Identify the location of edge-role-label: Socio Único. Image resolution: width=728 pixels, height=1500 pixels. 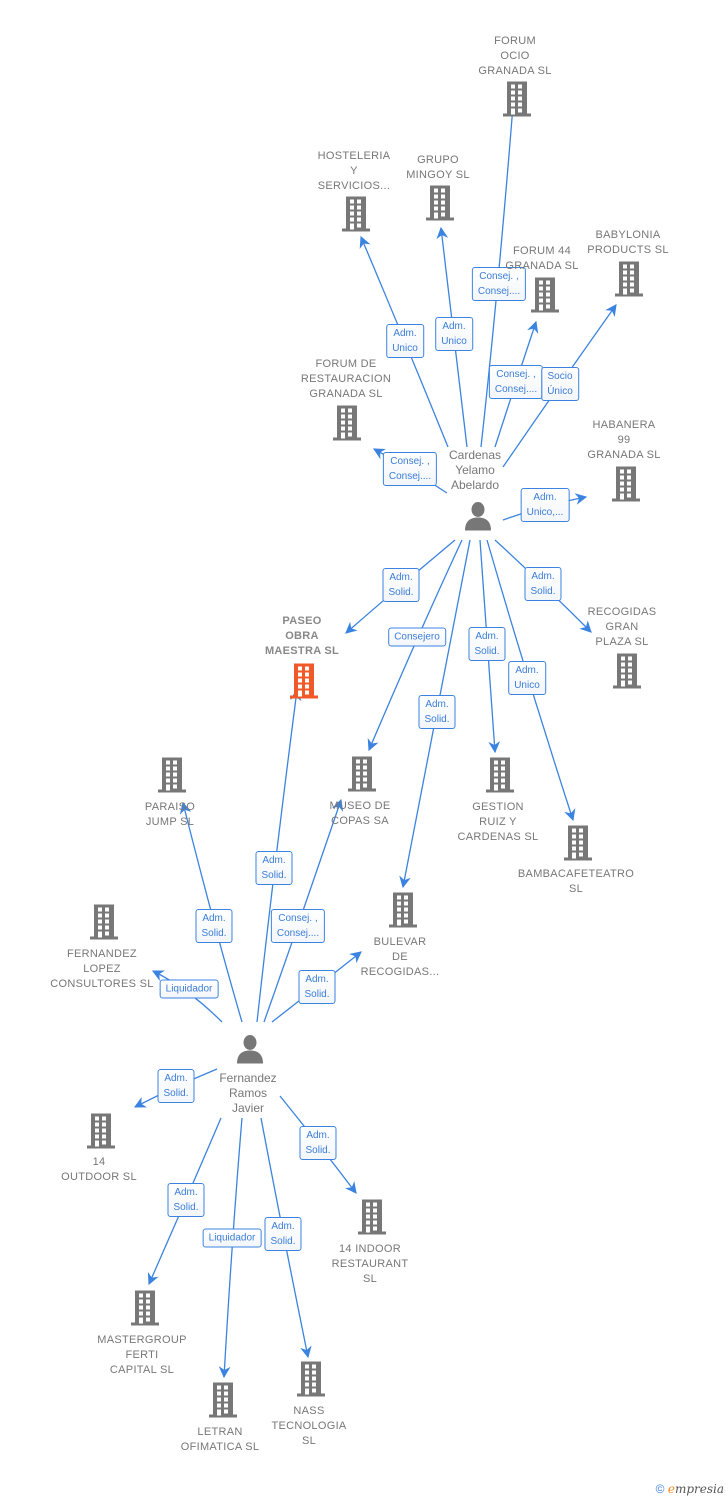
(560, 384).